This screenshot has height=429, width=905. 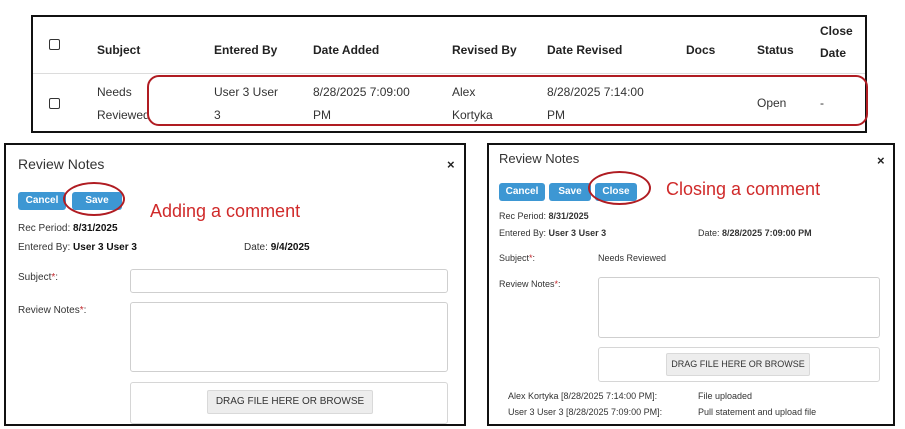 I want to click on col-close-date: Close Date, so click(x=836, y=42).